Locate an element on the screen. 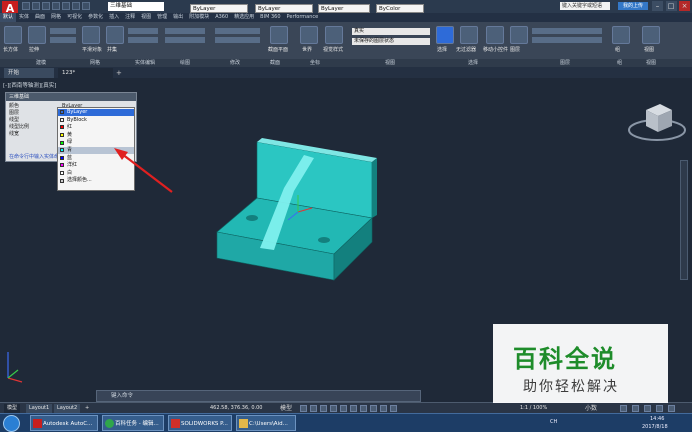  lineweight-combo: ByLayer is located at coordinates (344, 8).